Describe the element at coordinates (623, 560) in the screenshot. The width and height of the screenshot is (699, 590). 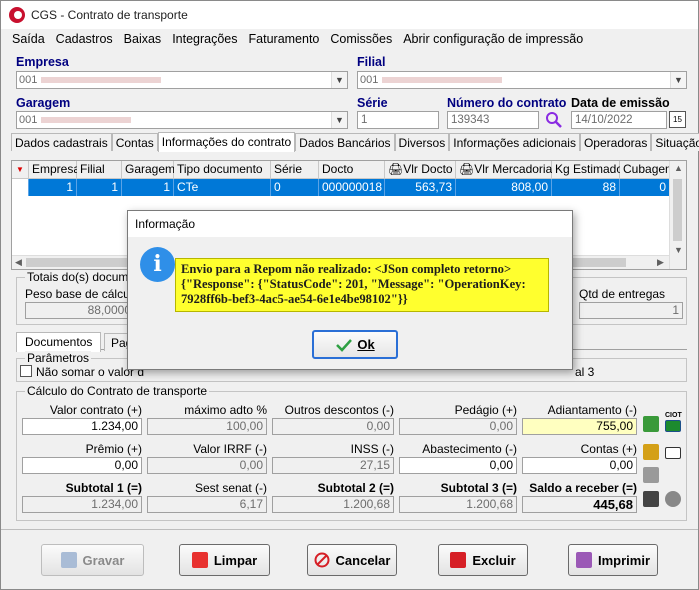
I see `imprimir-label: Imprimir` at that location.